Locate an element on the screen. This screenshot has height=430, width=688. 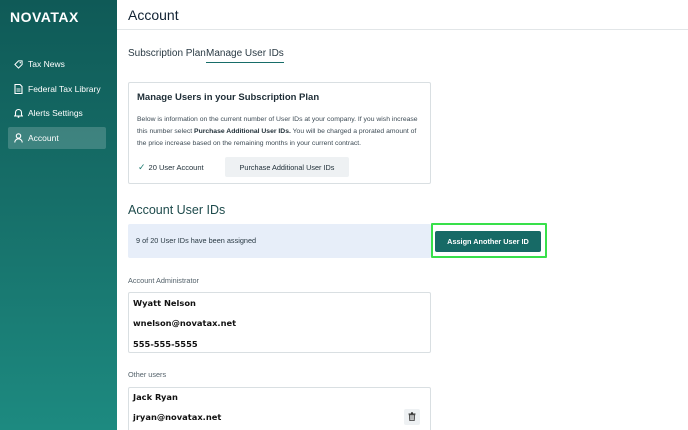
check-icon: ✓ is located at coordinates (142, 167).